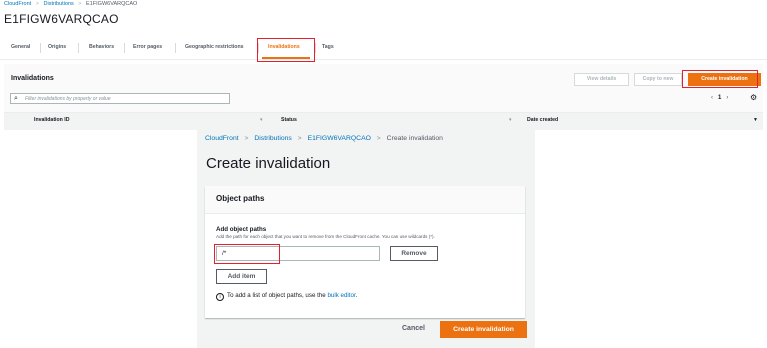 This screenshot has height=348, width=767. I want to click on tab-general: General, so click(20, 47).